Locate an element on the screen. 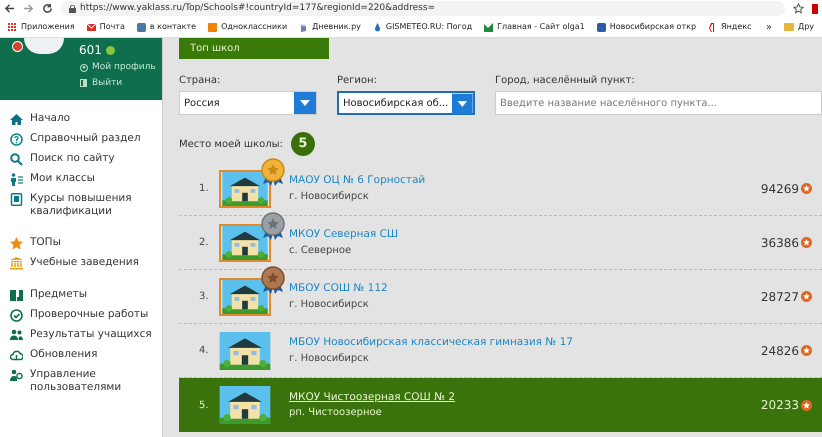 The height and width of the screenshot is (437, 822). address-bar: https://www.yaklass.ru/Top/Schools#!countryId=177&regionId=220&address= is located at coordinates (423, 8).